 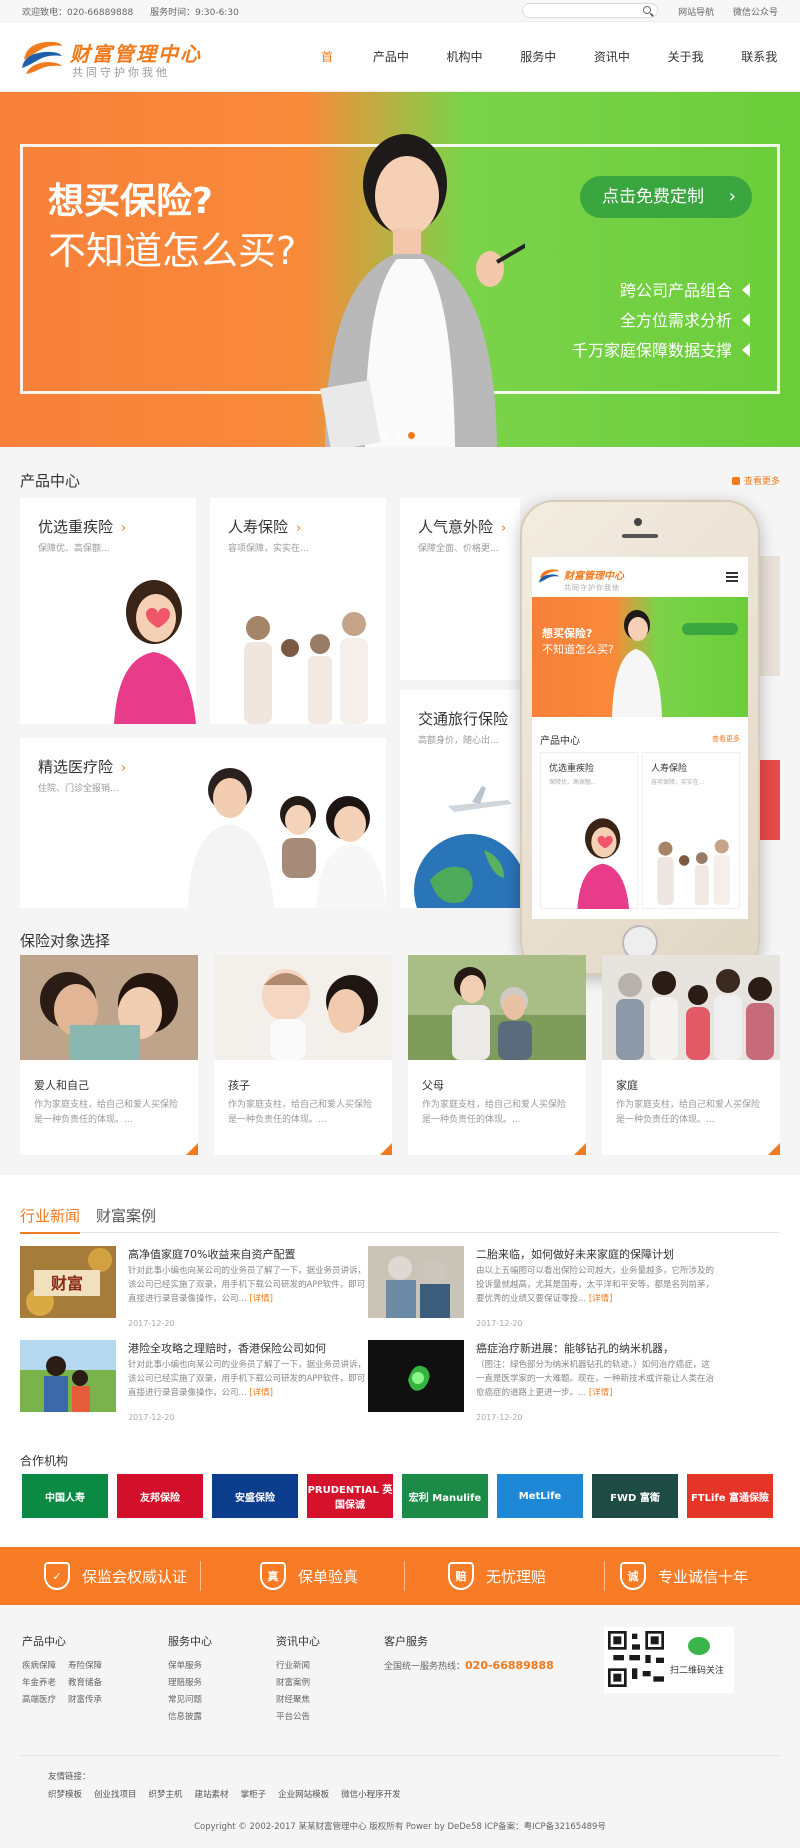 I want to click on footer-col-services: 服务中心 保单服务 理赔服务 常见问题 信息披露, so click(x=190, y=1678).